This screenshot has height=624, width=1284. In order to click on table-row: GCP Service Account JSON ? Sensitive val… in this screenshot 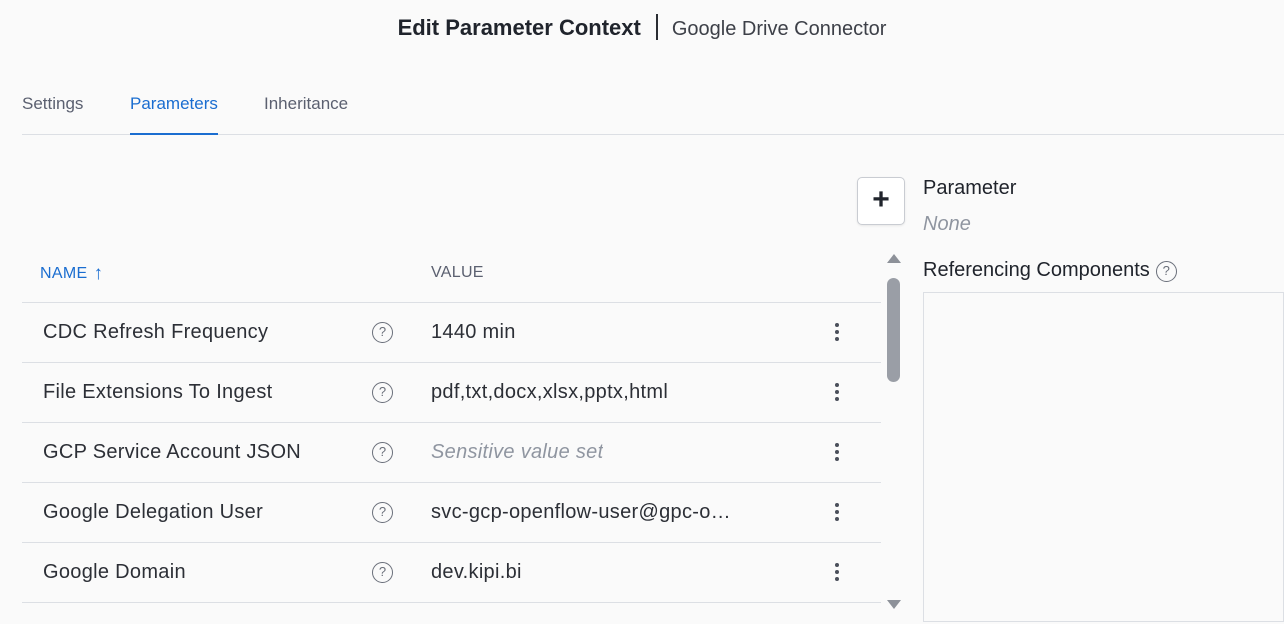, I will do `click(451, 453)`.